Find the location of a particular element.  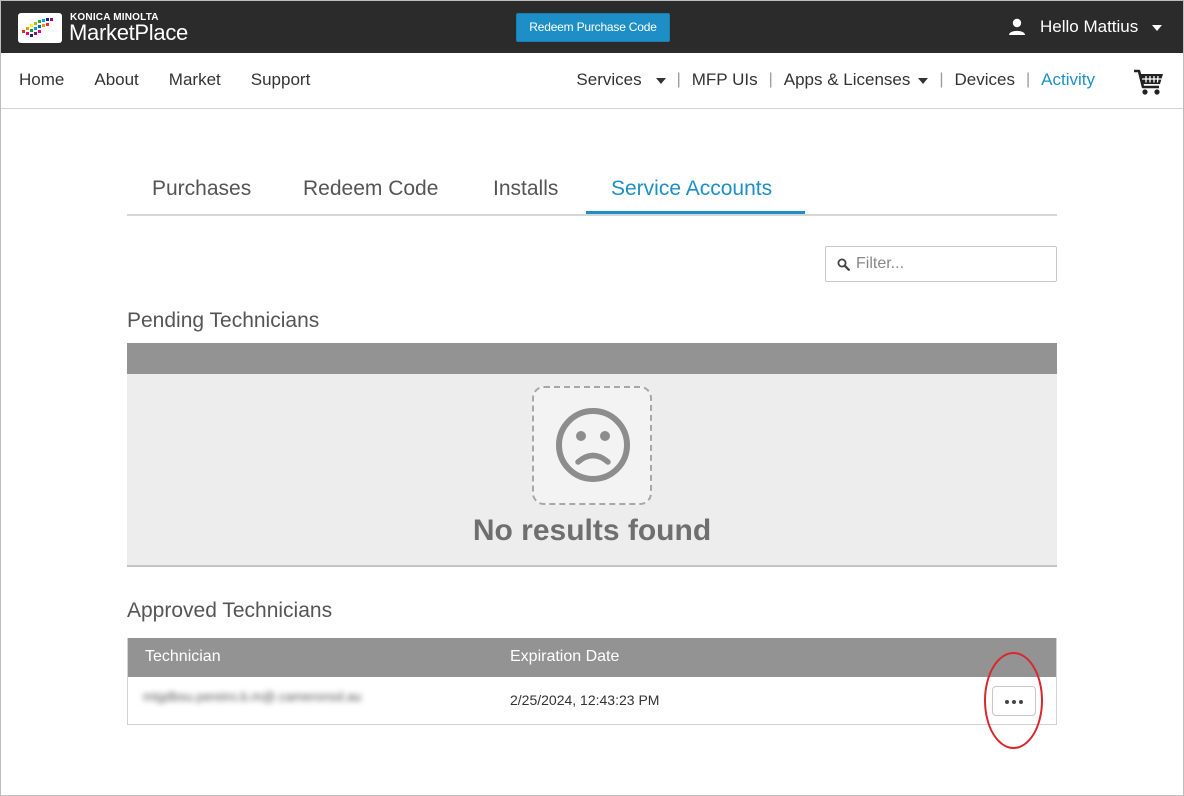

user-menu: Hello Mattius is located at coordinates (1085, 27).